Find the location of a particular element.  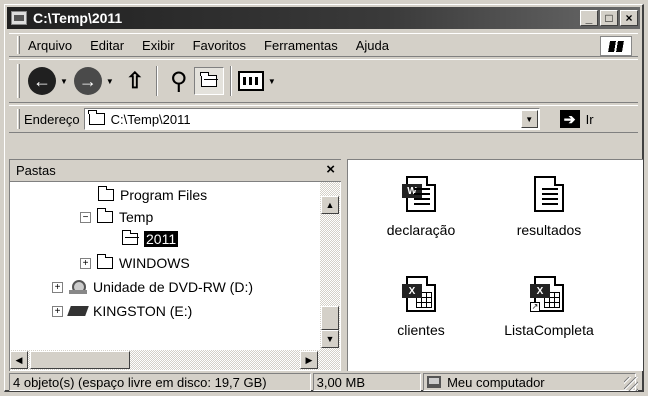

up-folder-button: ⇧ is located at coordinates (135, 81).